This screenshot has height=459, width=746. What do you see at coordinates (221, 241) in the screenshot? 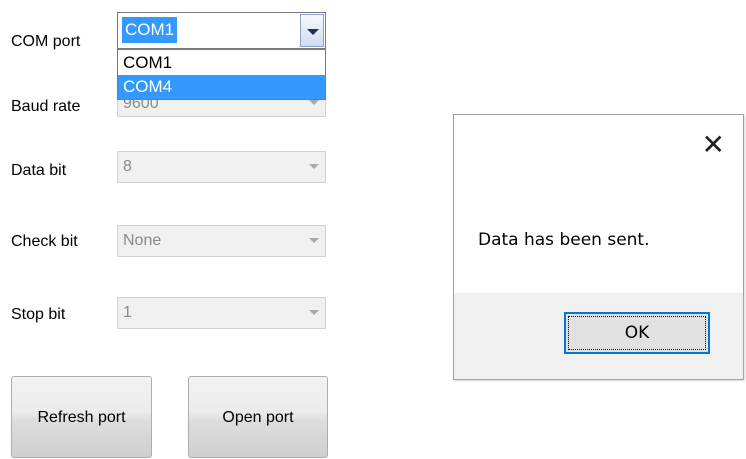
I see `check-bit-select: None` at bounding box center [221, 241].